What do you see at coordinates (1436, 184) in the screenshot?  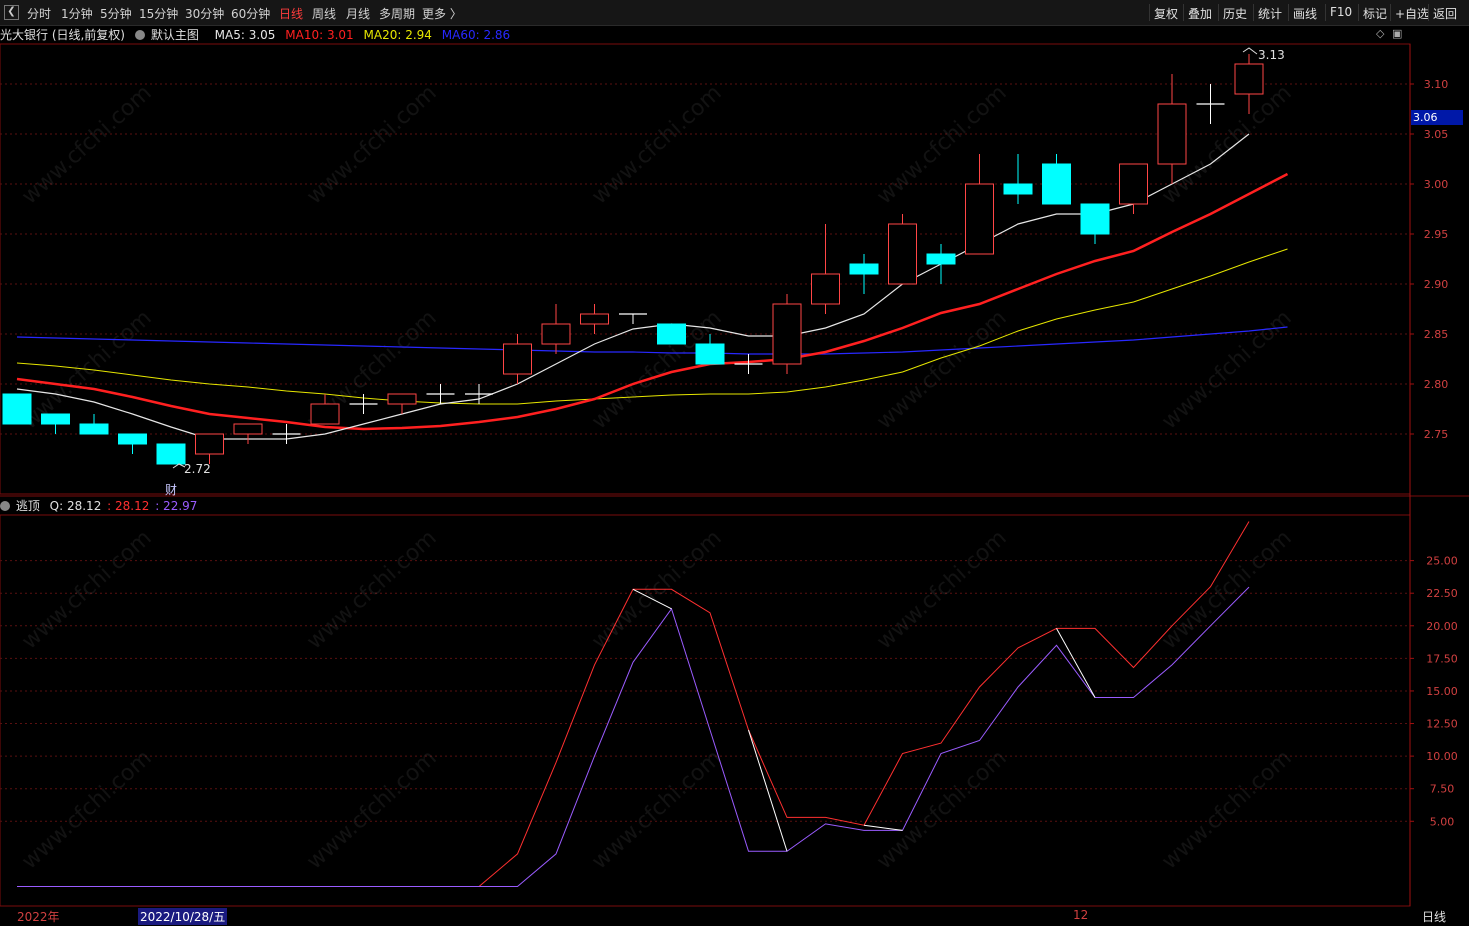 I see `price-tick-label: 3.00` at bounding box center [1436, 184].